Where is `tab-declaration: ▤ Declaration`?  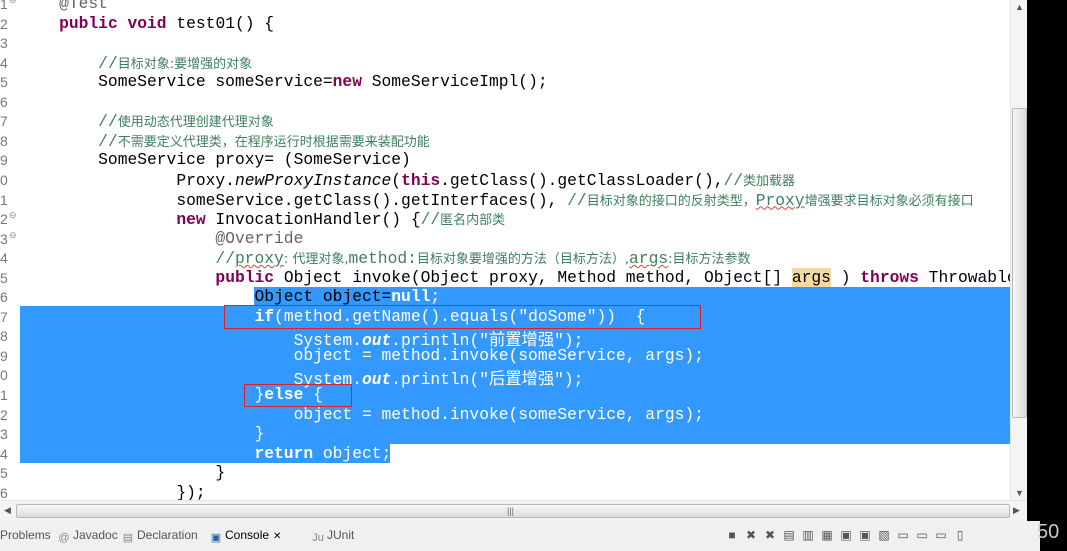
tab-declaration: ▤ Declaration is located at coordinates (160, 536).